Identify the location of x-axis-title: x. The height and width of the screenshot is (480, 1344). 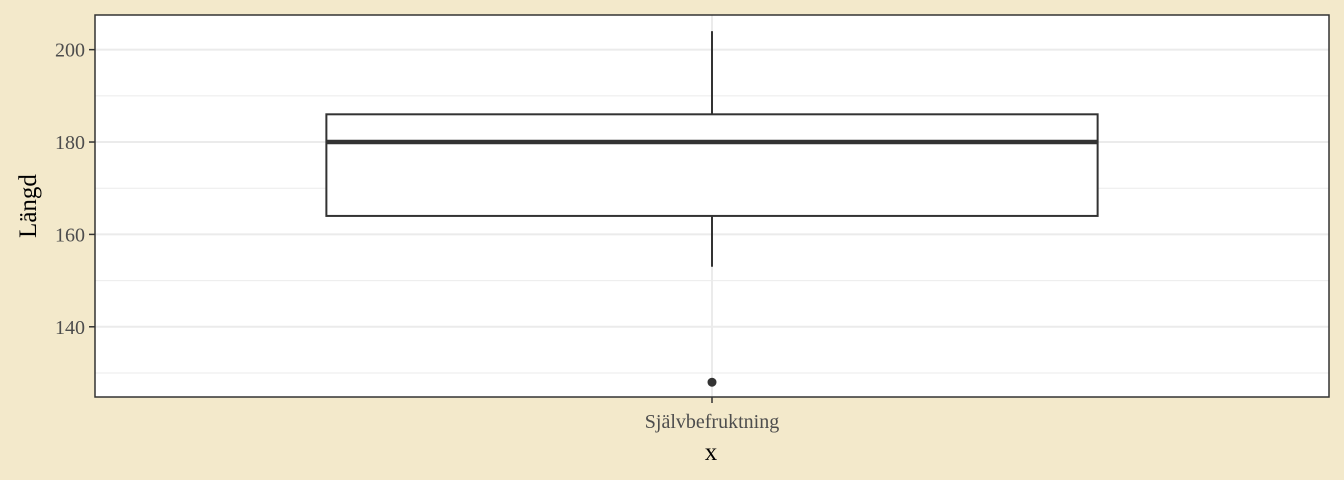
(711, 452).